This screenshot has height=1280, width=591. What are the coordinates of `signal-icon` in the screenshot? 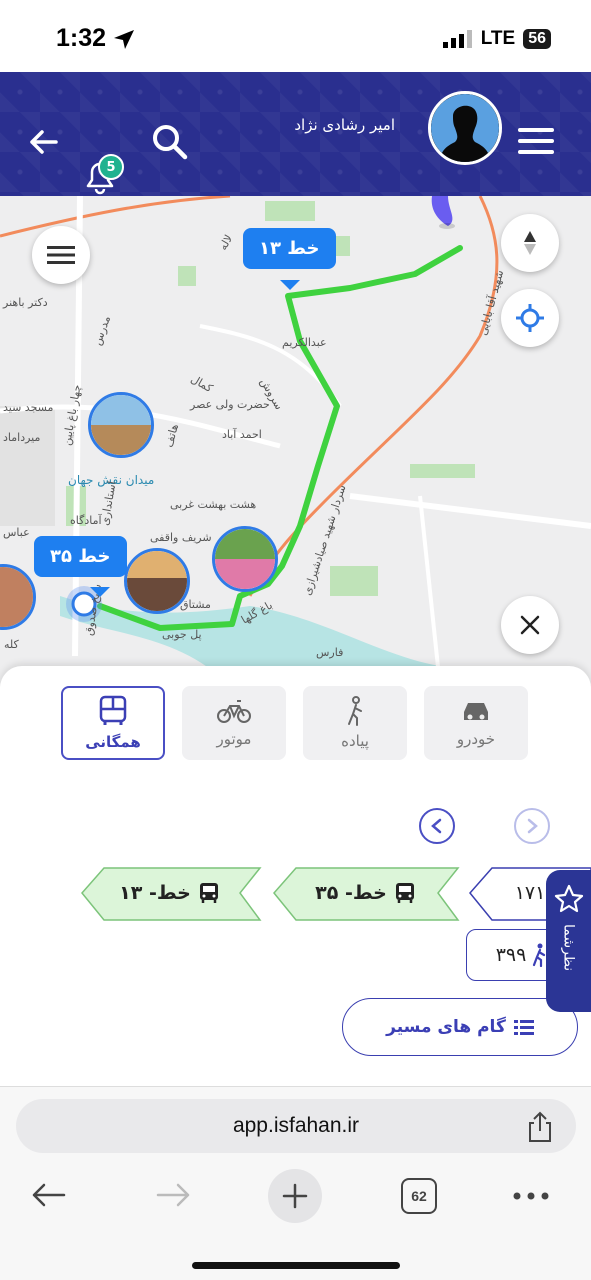 It's located at (457, 39).